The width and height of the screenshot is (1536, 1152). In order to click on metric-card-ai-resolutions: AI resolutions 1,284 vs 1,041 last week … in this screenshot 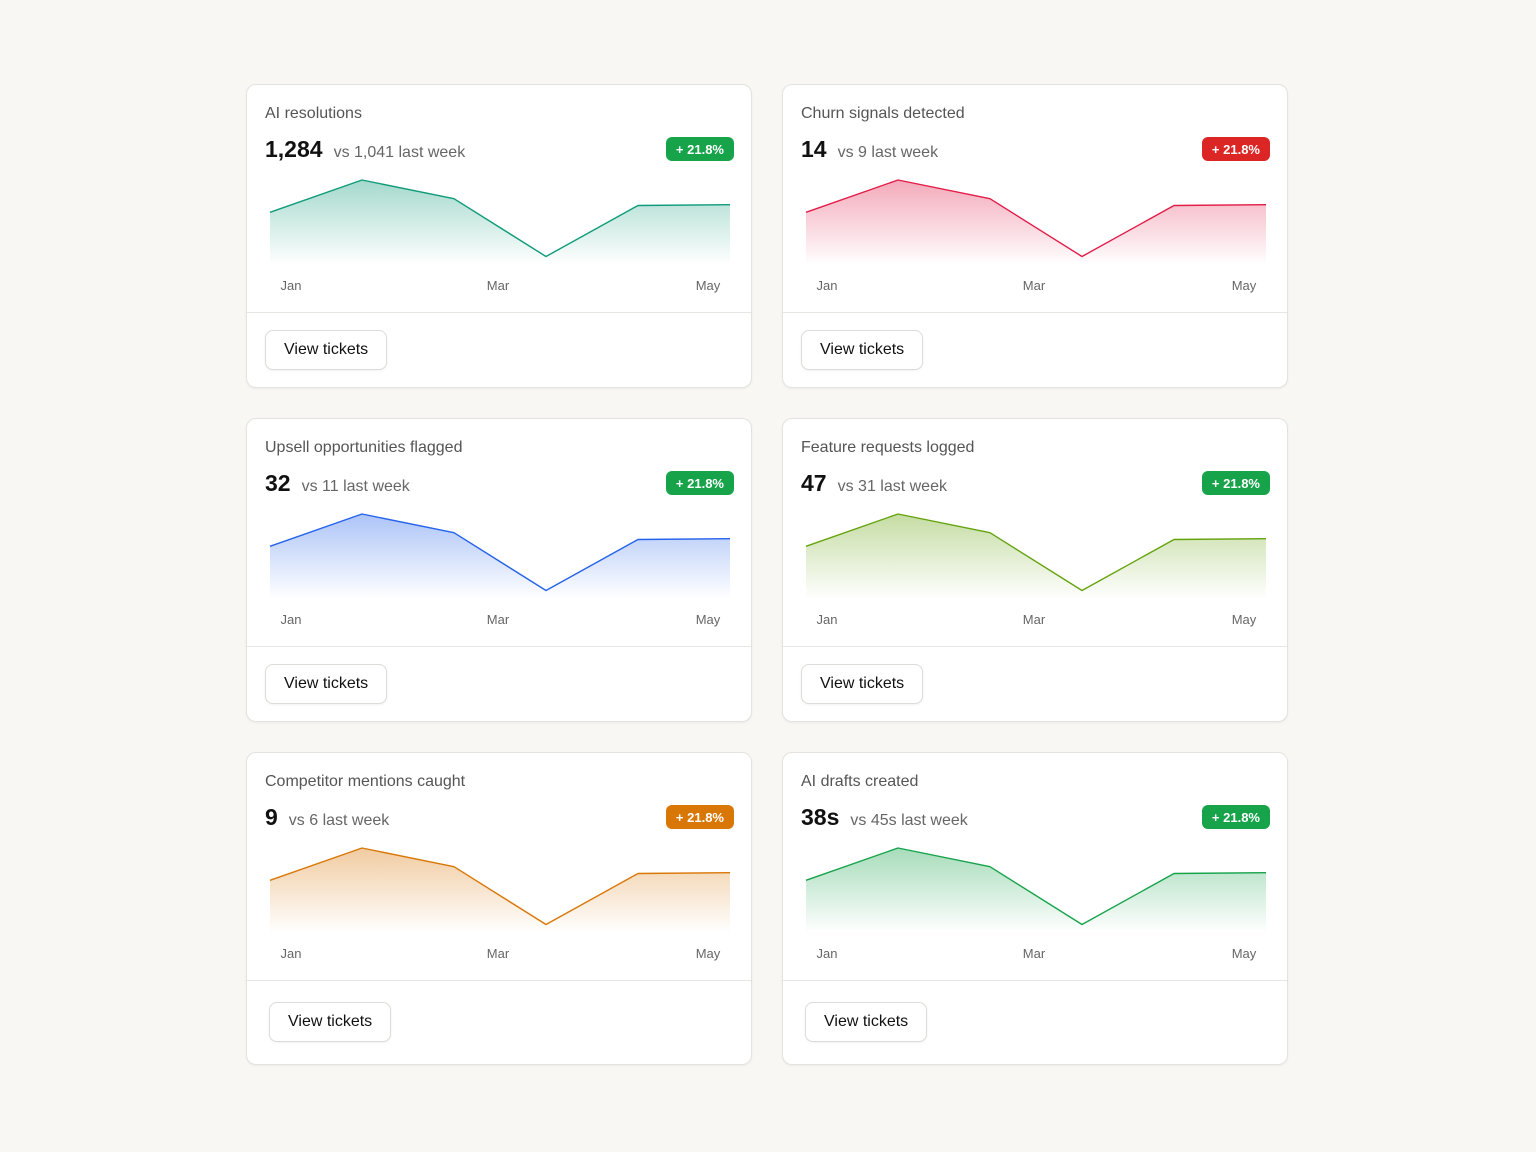, I will do `click(499, 236)`.